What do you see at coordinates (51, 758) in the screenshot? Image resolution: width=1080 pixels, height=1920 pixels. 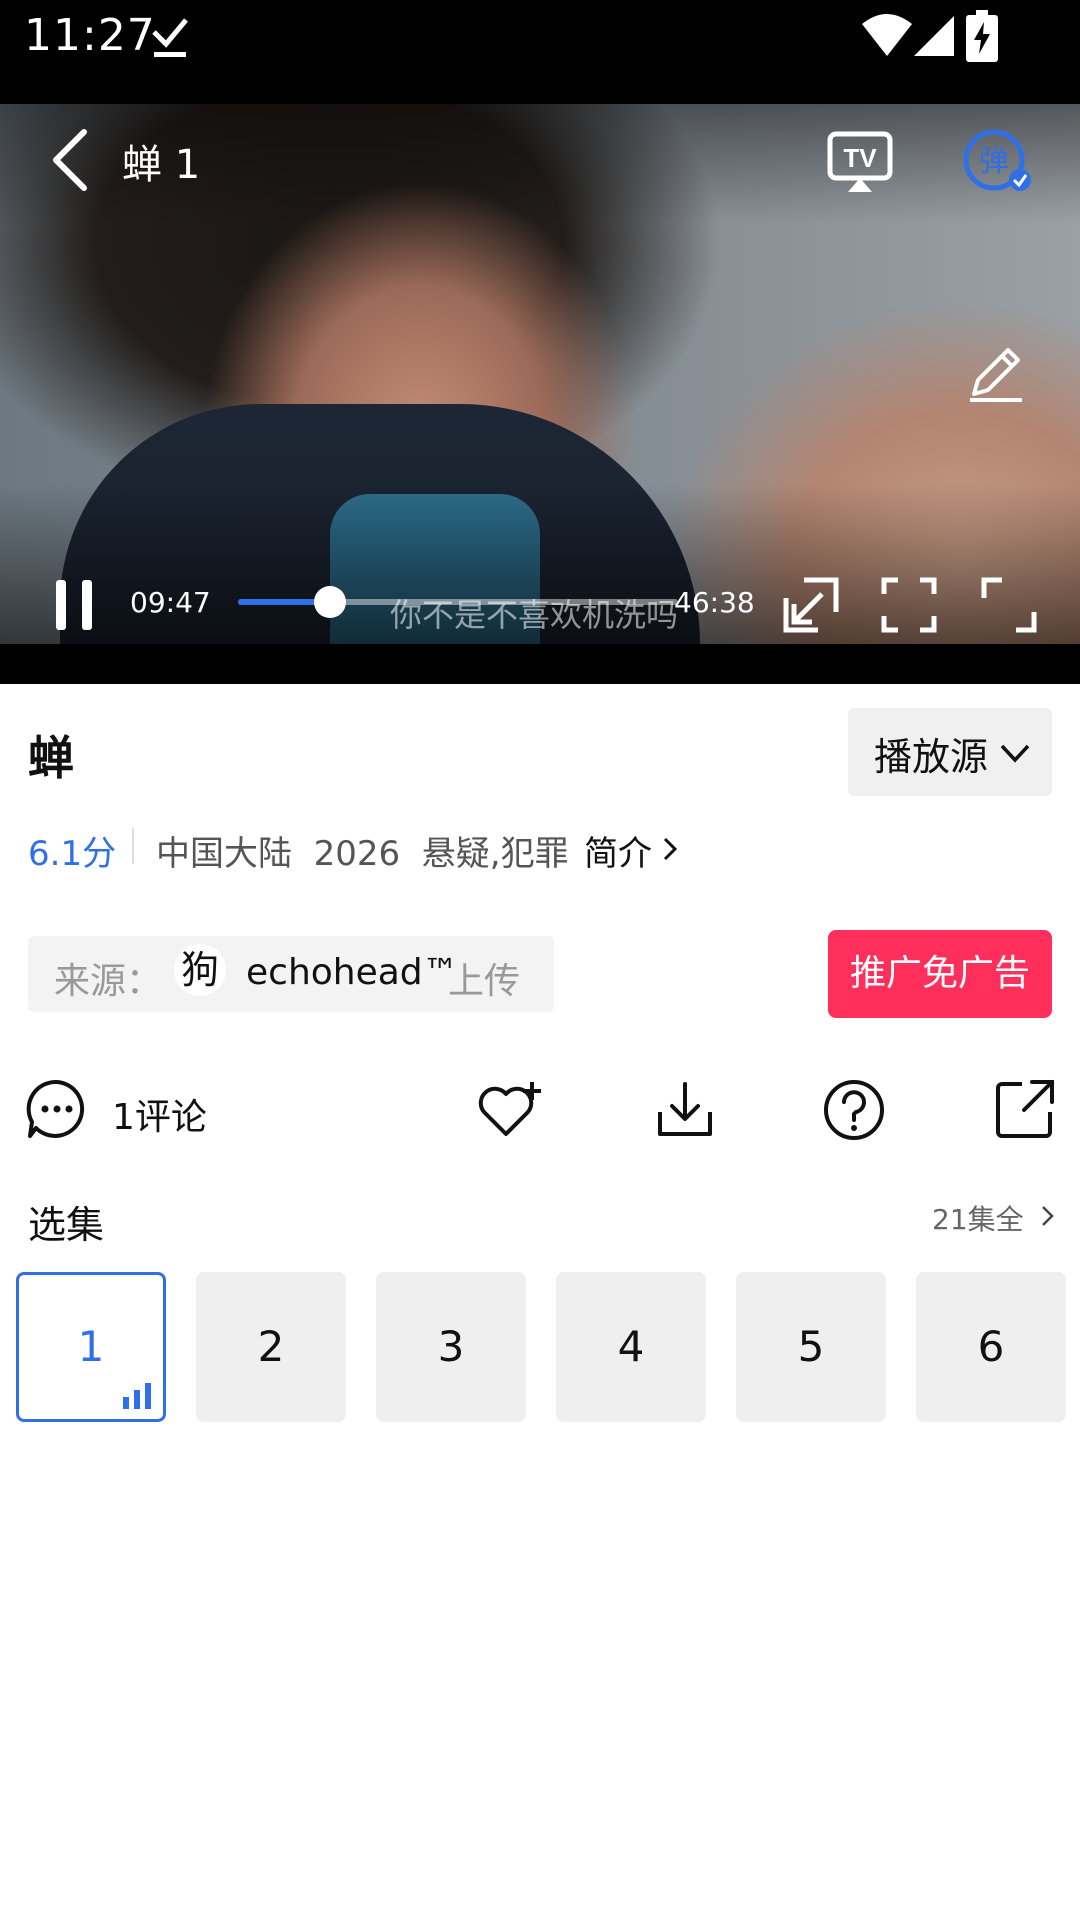 I see `show-title: 蝉` at bounding box center [51, 758].